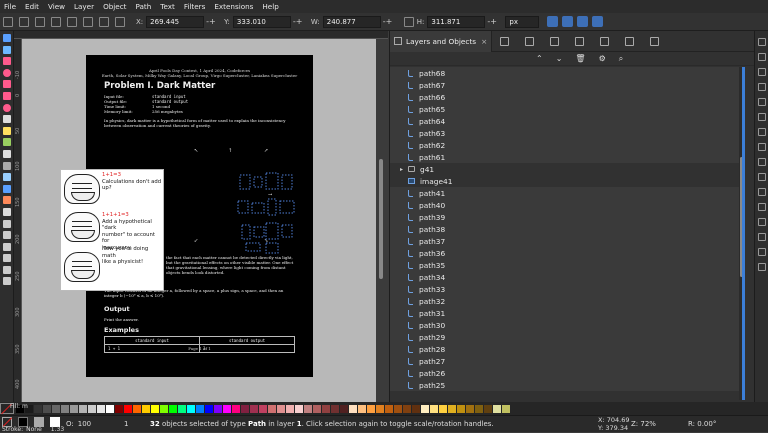 This screenshot has height=433, width=768. Describe the element at coordinates (762, 192) in the screenshot. I see `zoom-icon` at that location.